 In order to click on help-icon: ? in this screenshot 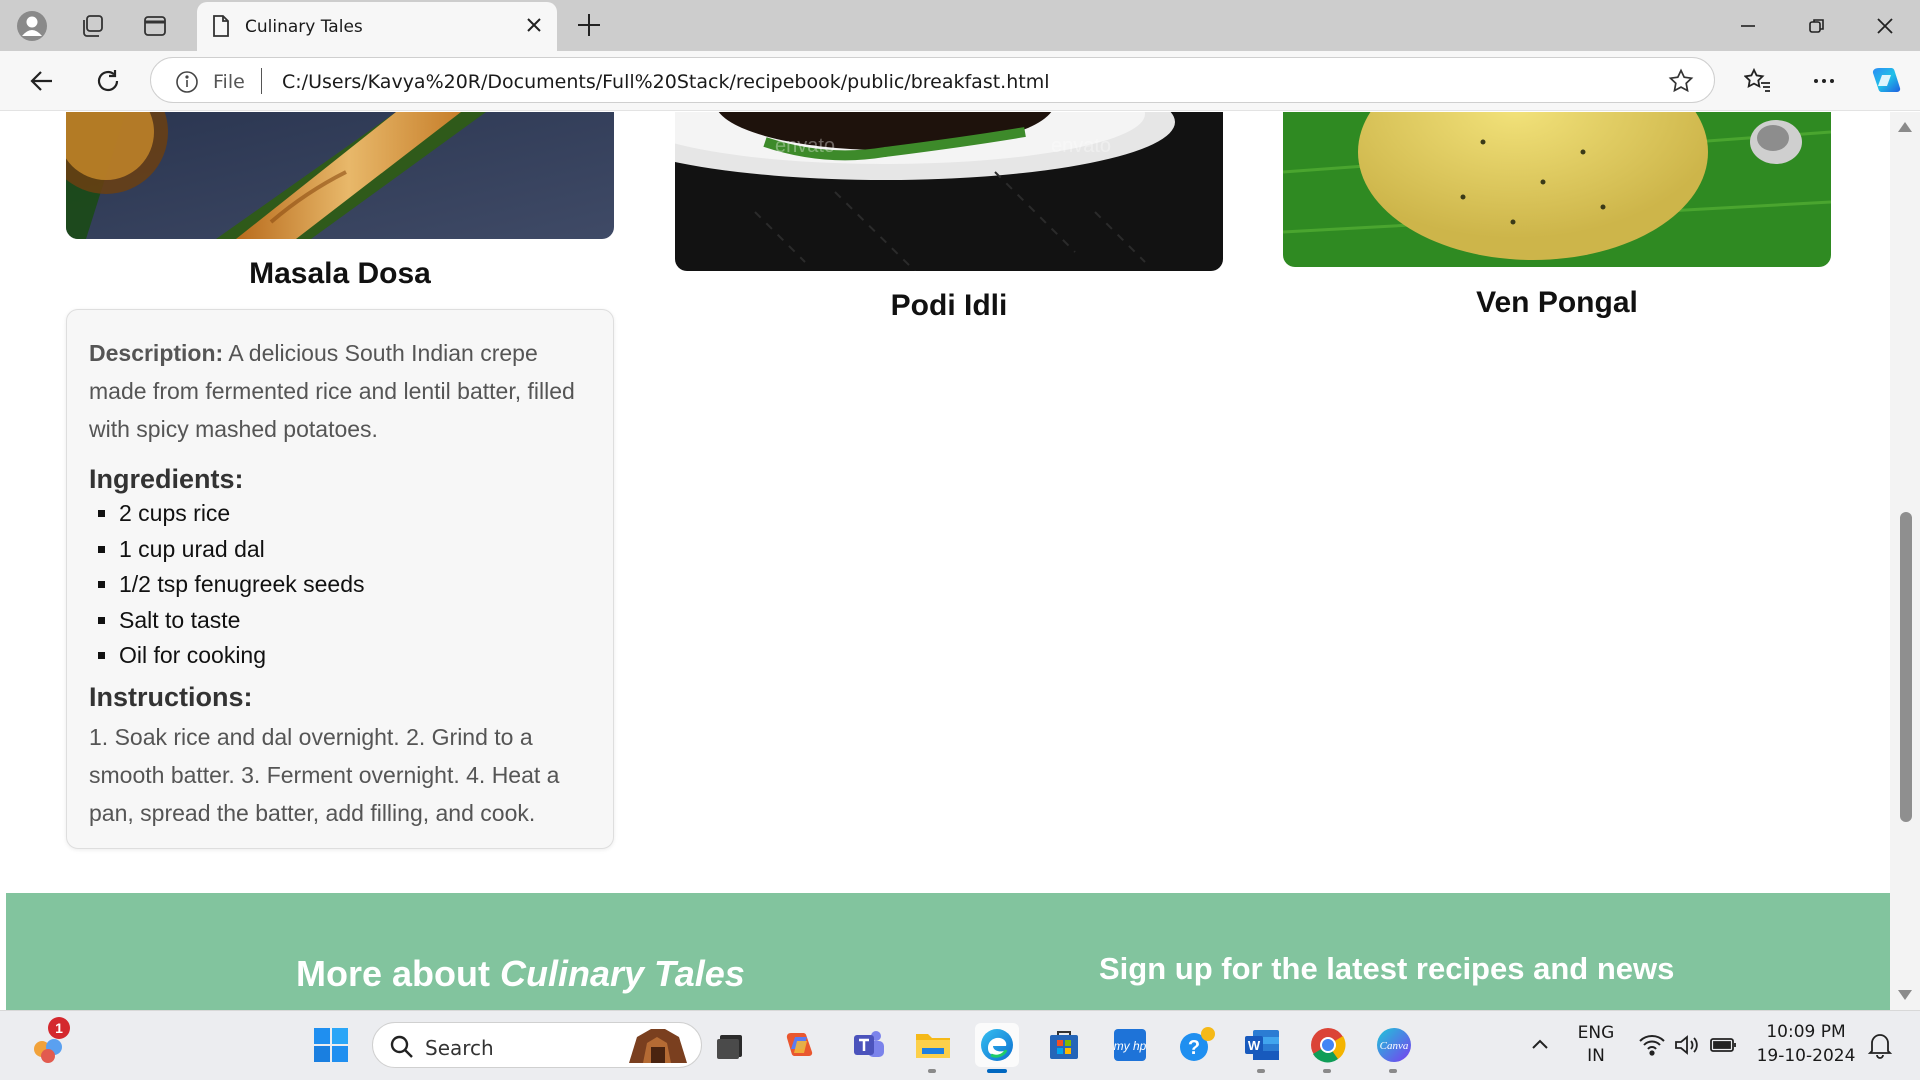, I will do `click(1197, 1045)`.